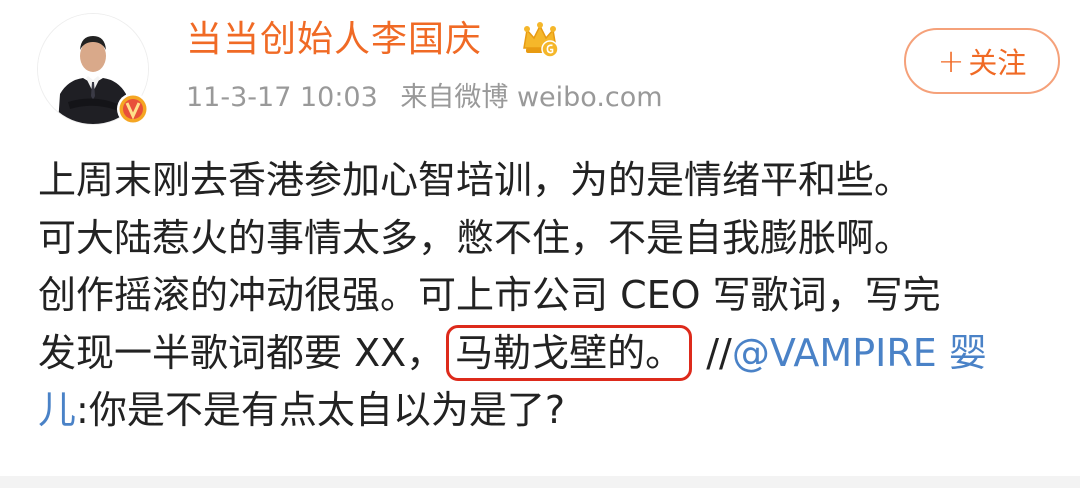 This screenshot has width=1080, height=488. Describe the element at coordinates (489, 295) in the screenshot. I see `post-line: 创作摇滚的冲动很强。可上市公司 CEO 写歌词，写完` at that location.